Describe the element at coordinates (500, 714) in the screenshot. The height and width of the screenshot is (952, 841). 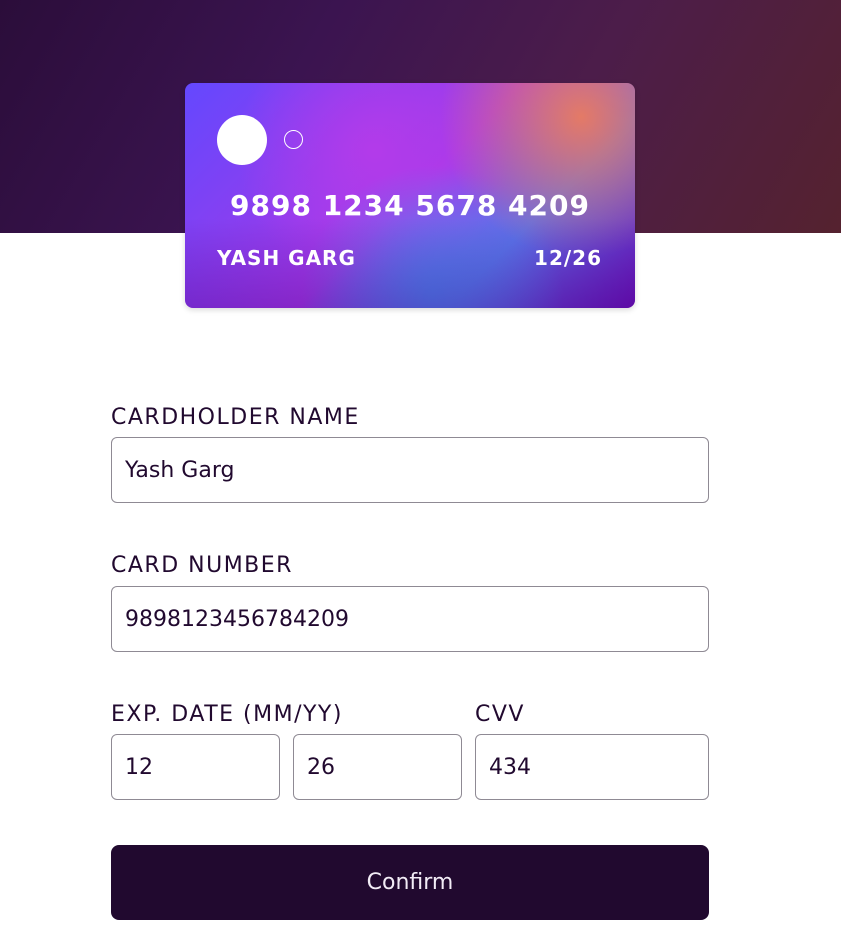
I see `cvv-label: CVV` at that location.